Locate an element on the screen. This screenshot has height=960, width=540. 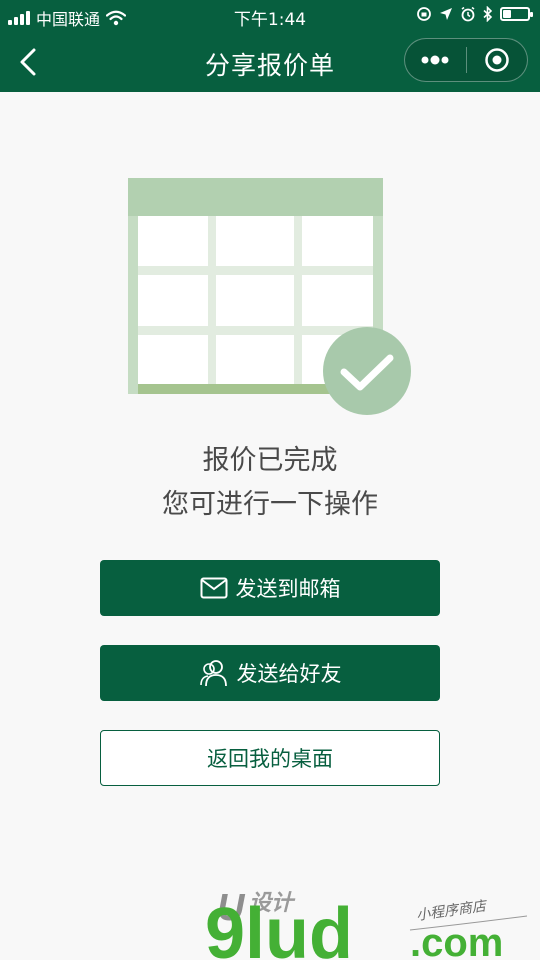
check-circle is located at coordinates (367, 371).